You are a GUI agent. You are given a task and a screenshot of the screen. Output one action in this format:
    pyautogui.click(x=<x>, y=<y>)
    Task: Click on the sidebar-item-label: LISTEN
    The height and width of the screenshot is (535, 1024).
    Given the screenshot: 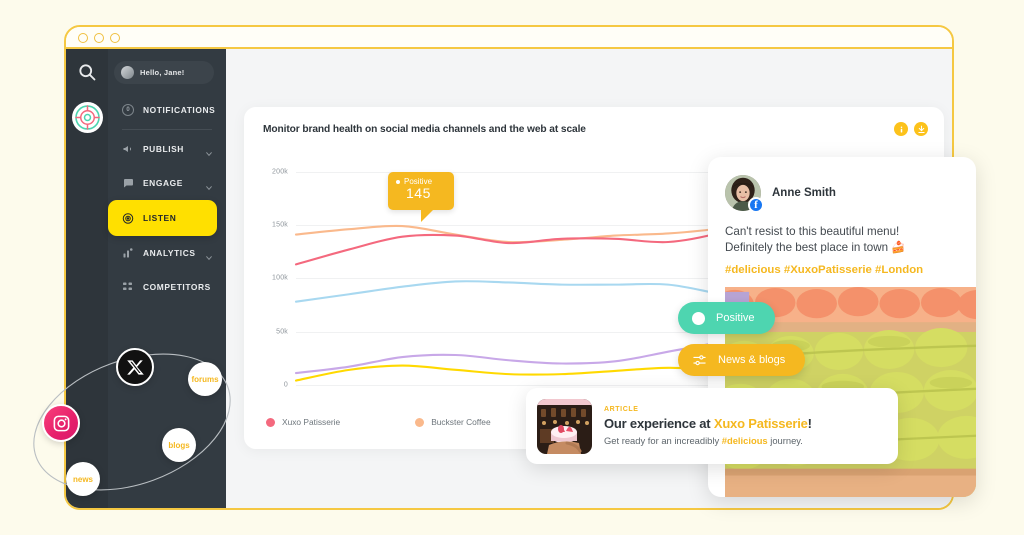 What is the action you would take?
    pyautogui.click(x=160, y=218)
    